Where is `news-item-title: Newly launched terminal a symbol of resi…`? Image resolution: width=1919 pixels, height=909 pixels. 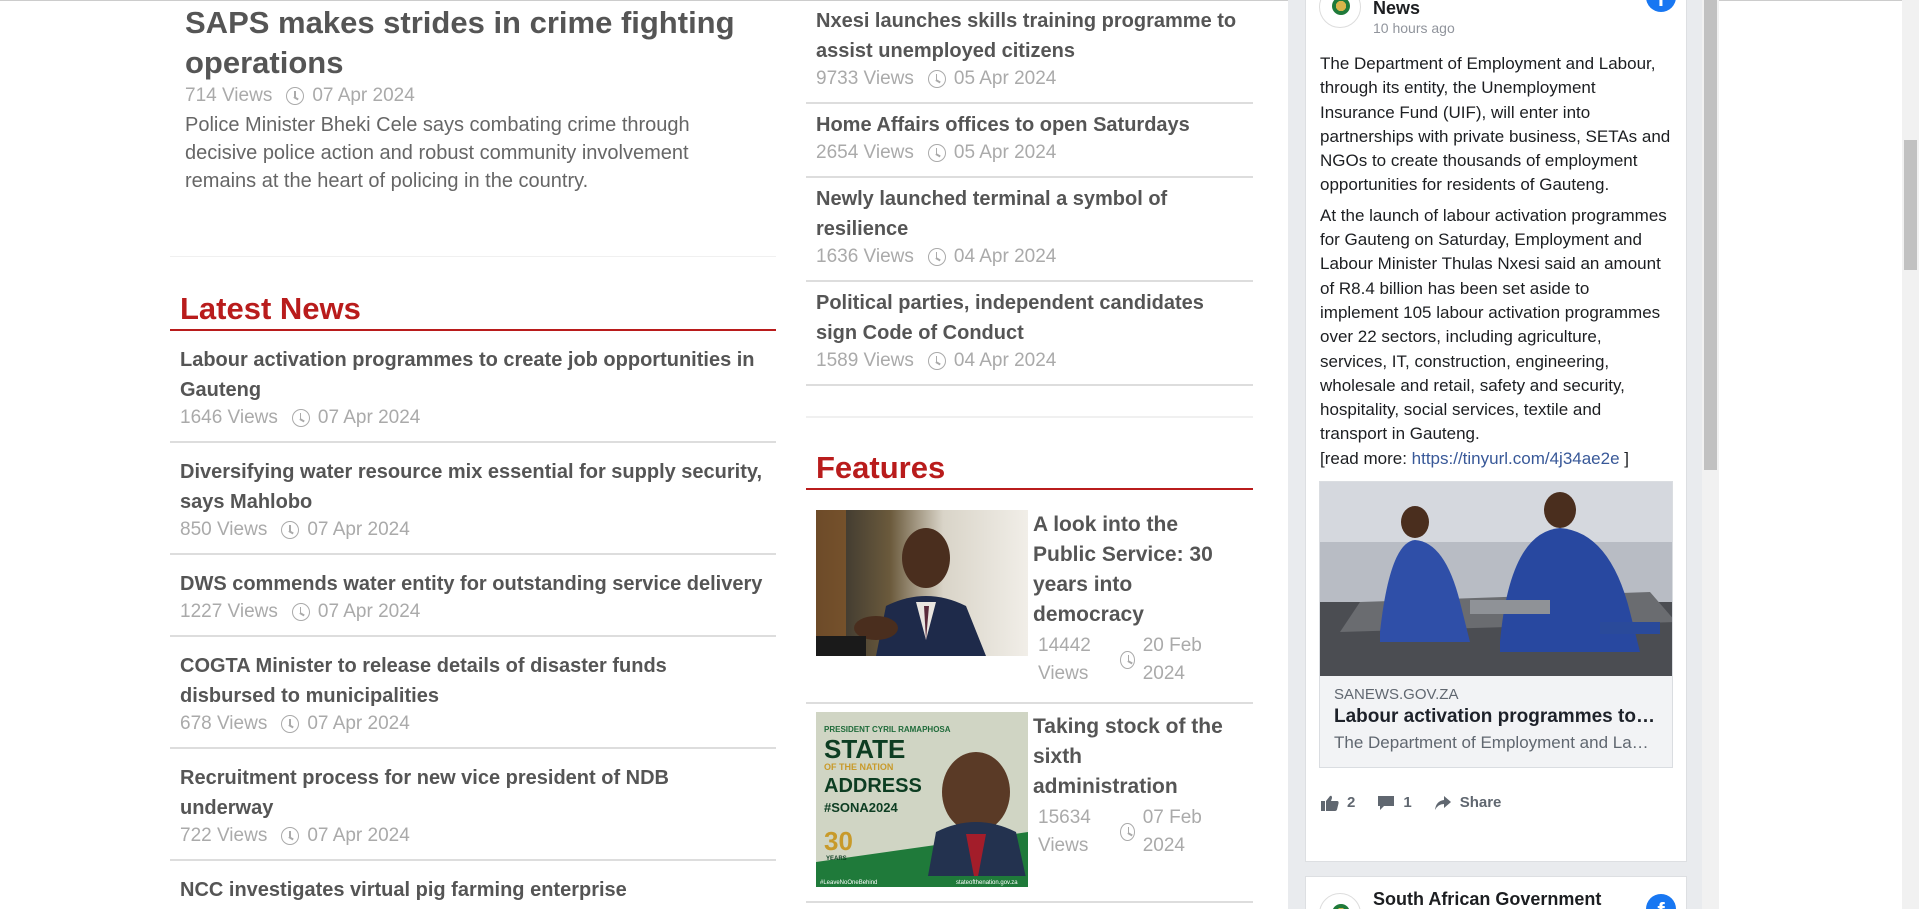
news-item-title: Newly launched terminal a symbol of resi… is located at coordinates (1029, 214).